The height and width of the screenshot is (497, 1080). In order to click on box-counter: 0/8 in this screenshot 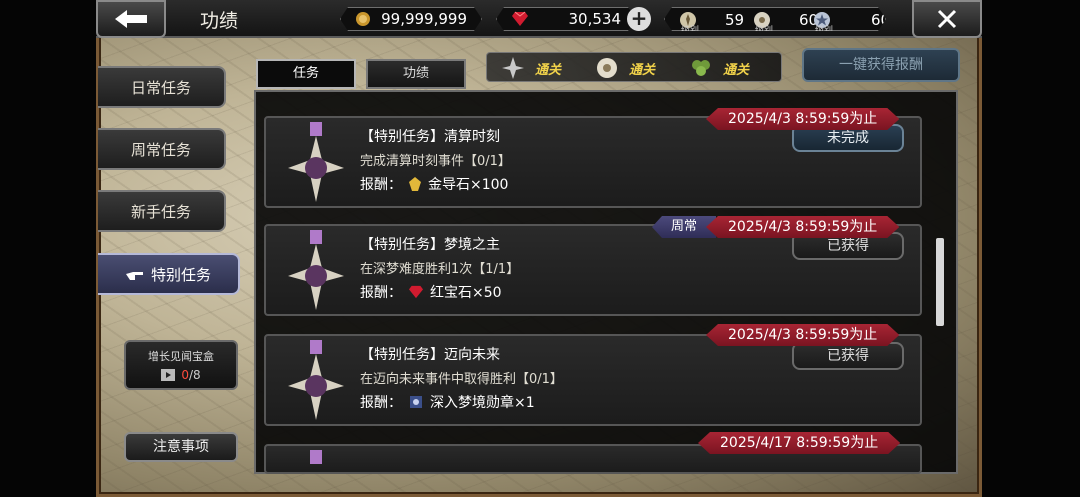, I will do `click(181, 375)`.